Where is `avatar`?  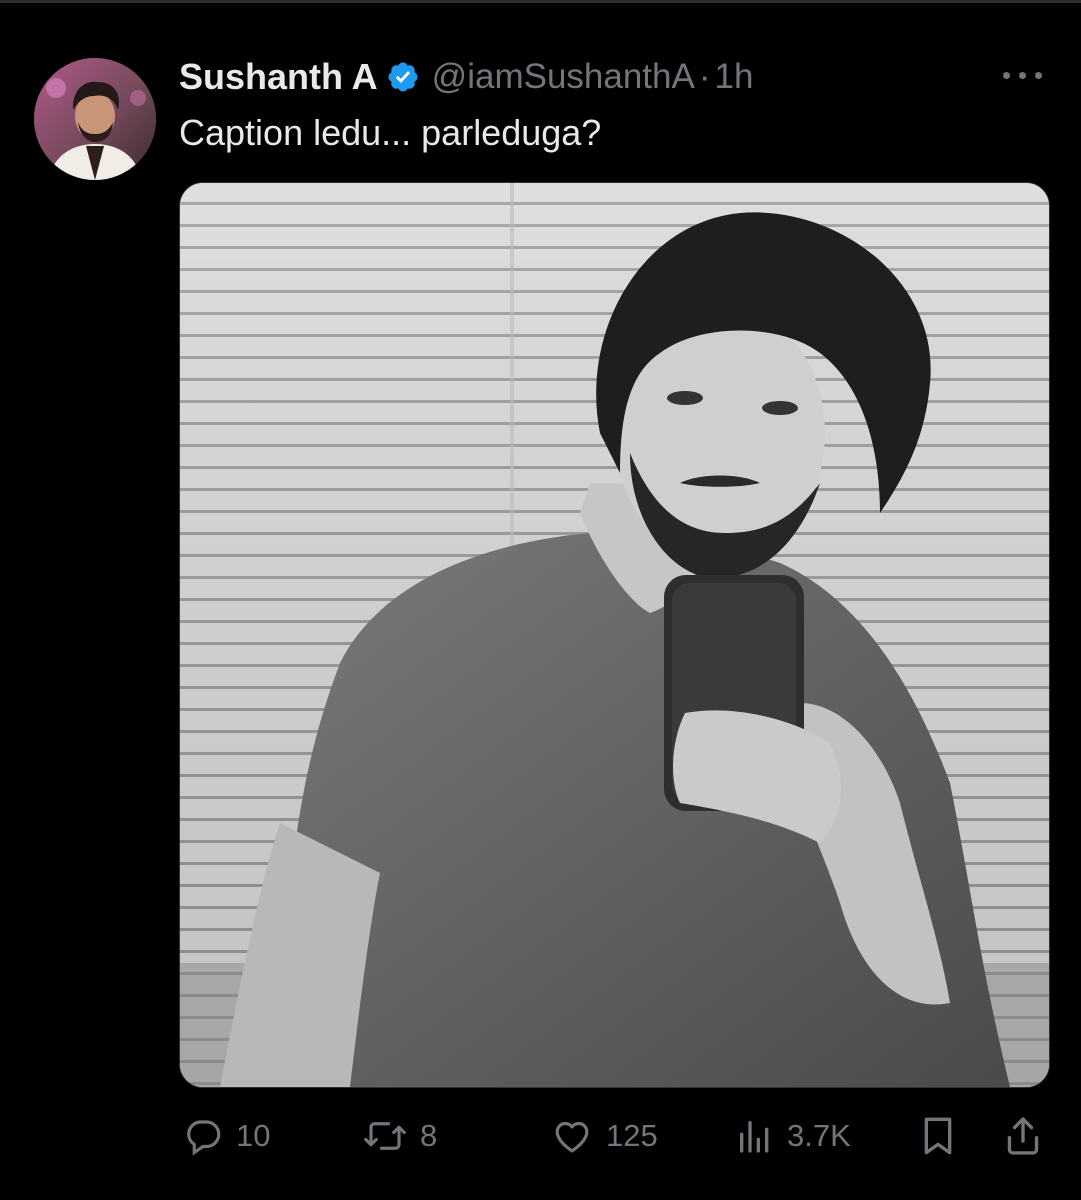 avatar is located at coordinates (95, 119).